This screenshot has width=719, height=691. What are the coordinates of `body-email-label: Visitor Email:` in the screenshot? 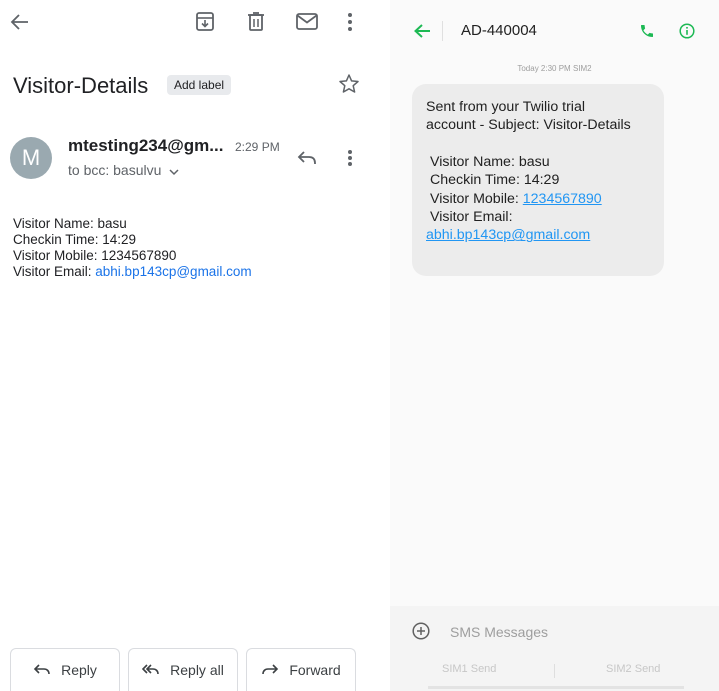 It's located at (54, 271).